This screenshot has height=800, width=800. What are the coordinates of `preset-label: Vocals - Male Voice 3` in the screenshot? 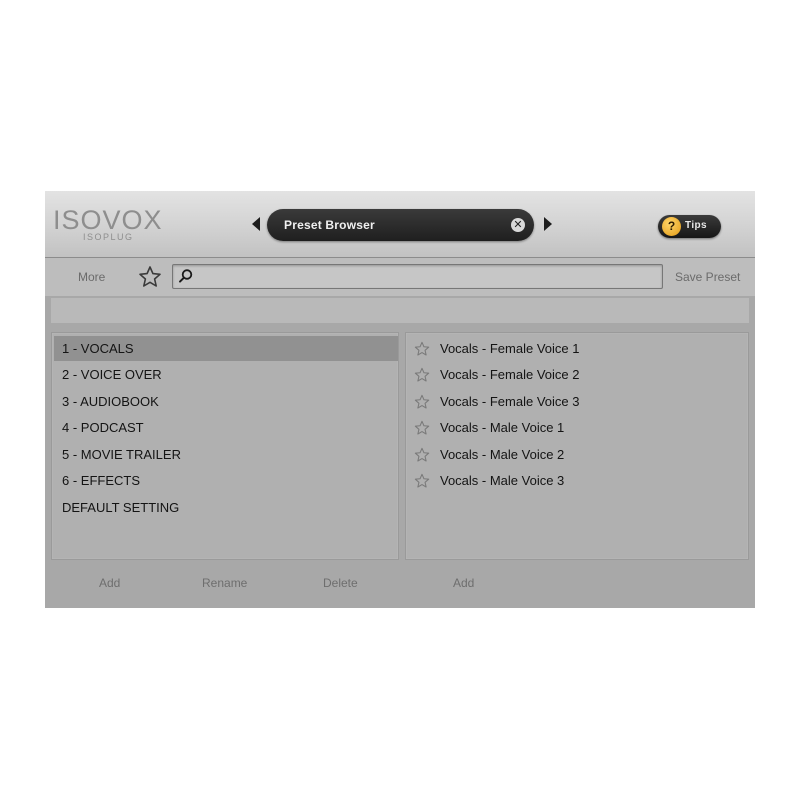 It's located at (502, 480).